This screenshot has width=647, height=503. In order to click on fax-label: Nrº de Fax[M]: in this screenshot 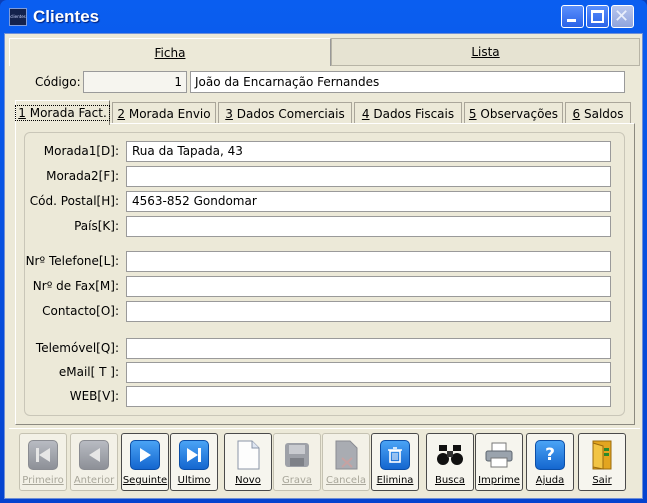, I will do `click(75, 286)`.